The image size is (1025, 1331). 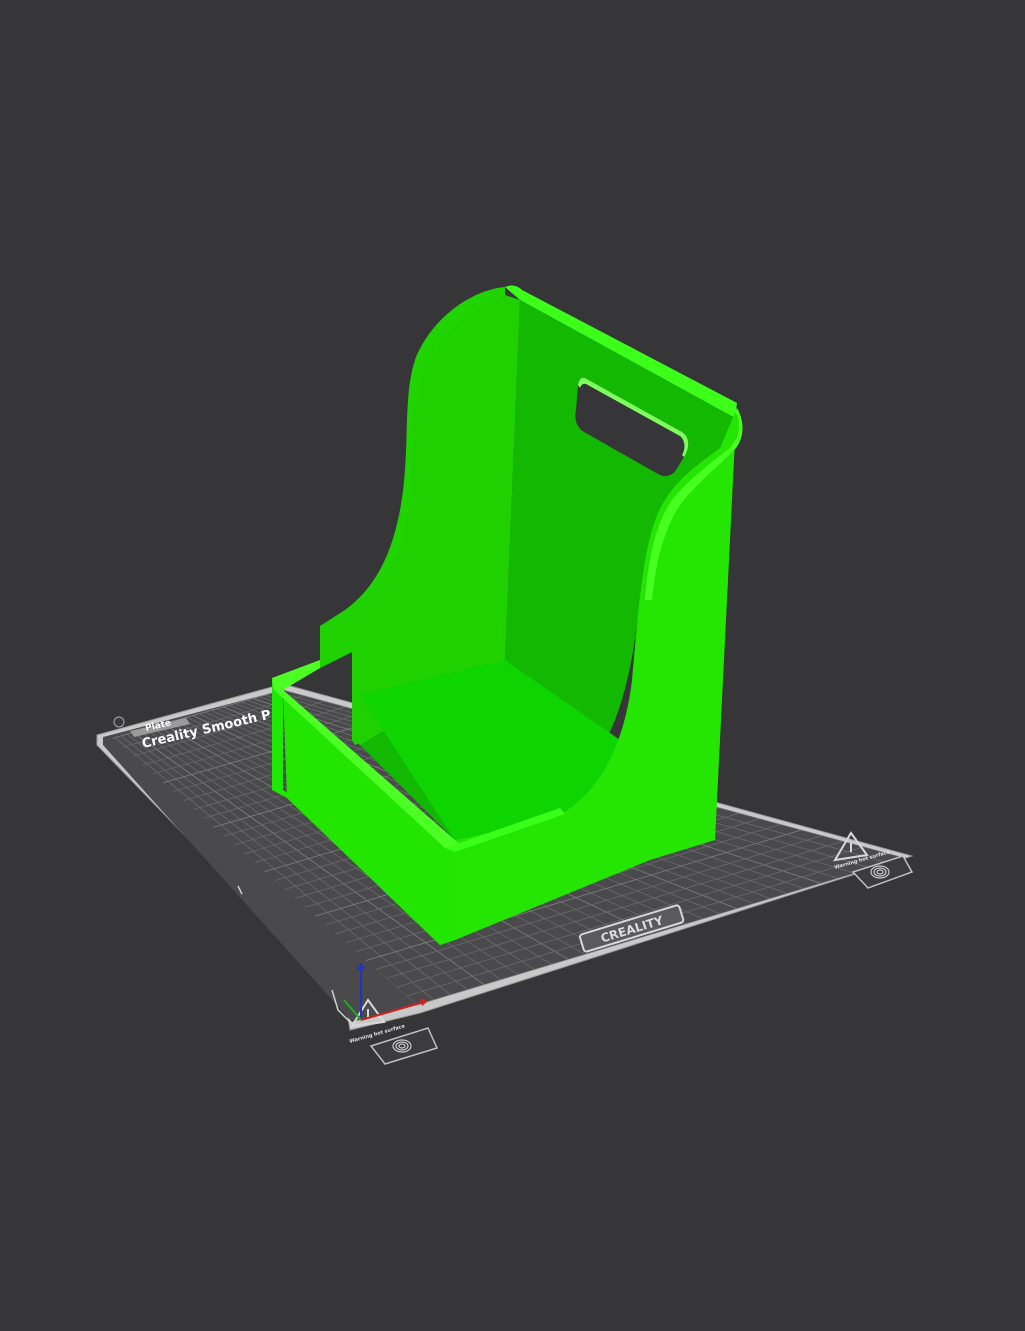 I want to click on bed-corner-icon, so click(x=119, y=722).